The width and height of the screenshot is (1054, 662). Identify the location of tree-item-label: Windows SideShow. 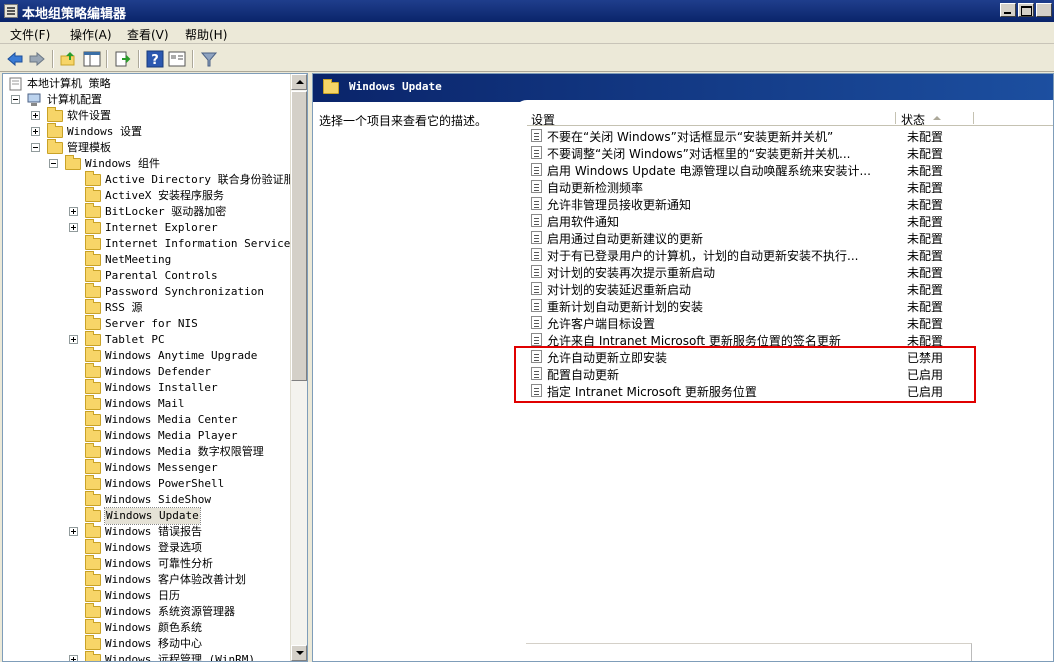
(158, 499).